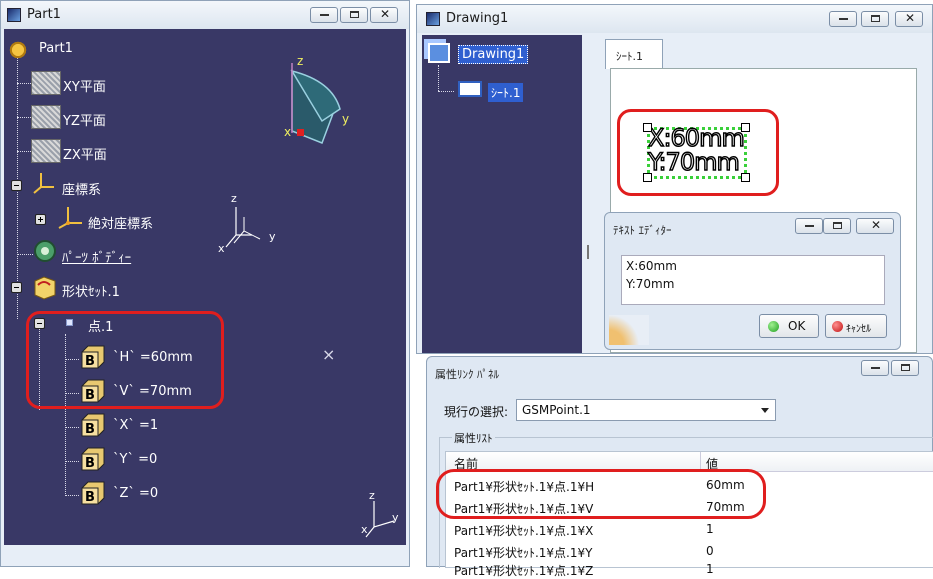 The height and width of the screenshot is (579, 933). Describe the element at coordinates (329, 354) in the screenshot. I see `cross-marker-icon: ×` at that location.